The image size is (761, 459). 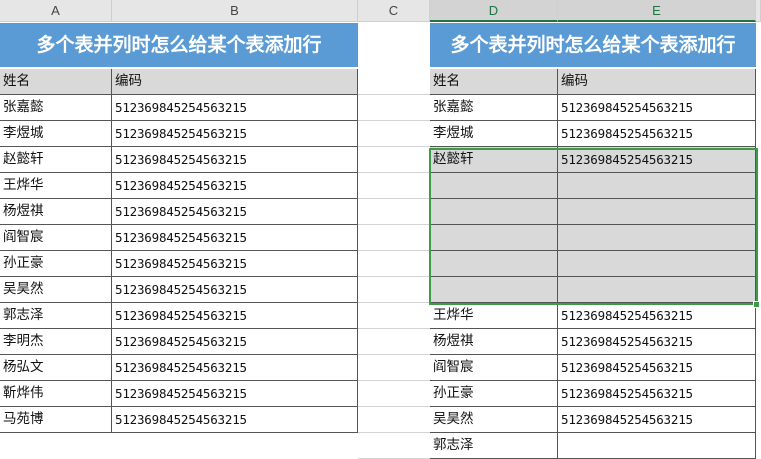 What do you see at coordinates (593, 45) in the screenshot?
I see `right-table-title: 多个表并列时怎么给某个表添加行` at bounding box center [593, 45].